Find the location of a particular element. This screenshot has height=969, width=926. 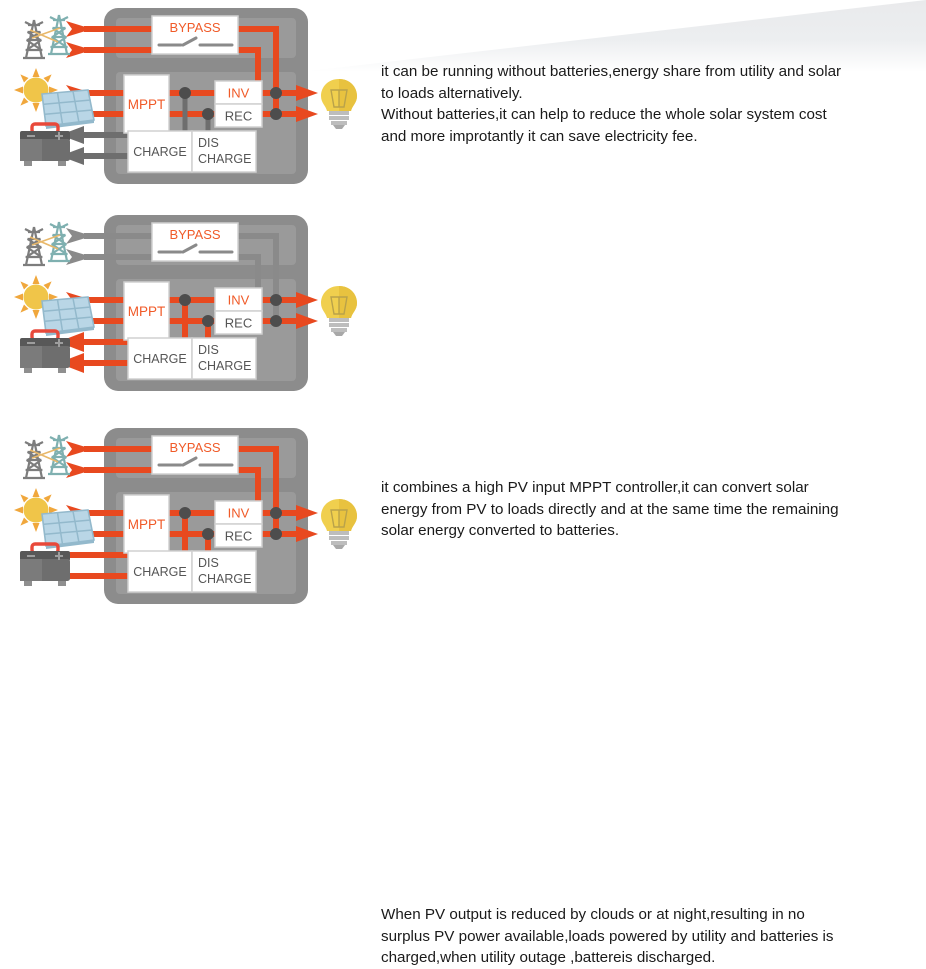

diagram-3: BYPASS MPPT INV REC CHARGE DIS CHARGE is located at coordinates (185, 520).